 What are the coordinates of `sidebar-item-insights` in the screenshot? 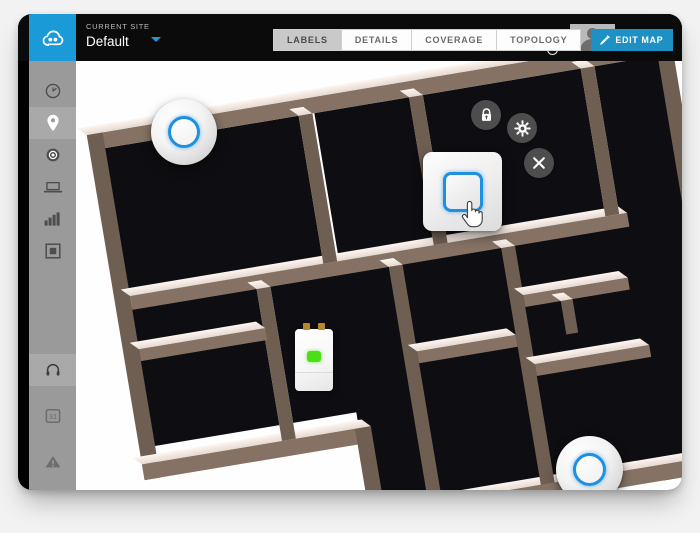 It's located at (52, 251).